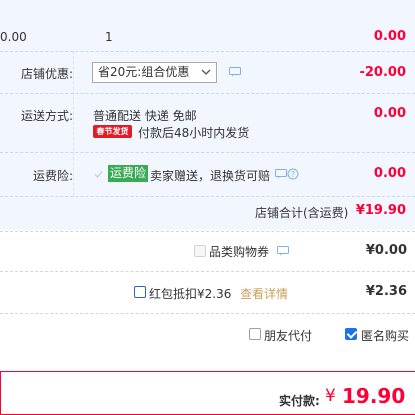 This screenshot has width=415, height=415. What do you see at coordinates (386, 291) in the screenshot?
I see `red-packet-amount: ¥2.36` at bounding box center [386, 291].